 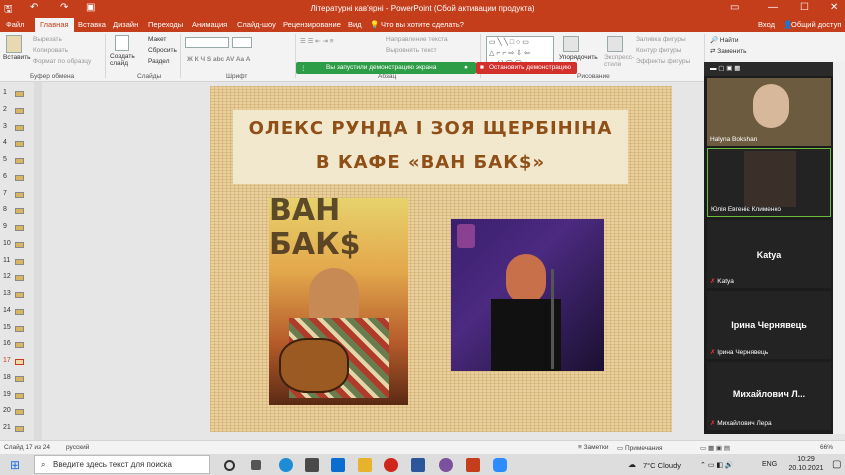 What do you see at coordinates (446, 465) in the screenshot?
I see `viber-icon` at bounding box center [446, 465].